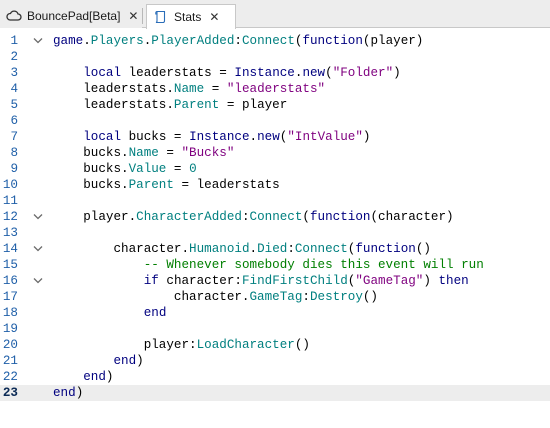 The width and height of the screenshot is (550, 428). I want to click on line-number: 22, so click(10, 377).